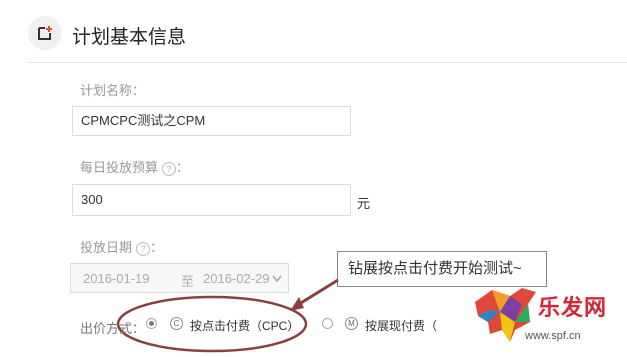 Image resolution: width=627 pixels, height=357 pixels. What do you see at coordinates (573, 308) in the screenshot?
I see `watermark-logo: 乐发网` at bounding box center [573, 308].